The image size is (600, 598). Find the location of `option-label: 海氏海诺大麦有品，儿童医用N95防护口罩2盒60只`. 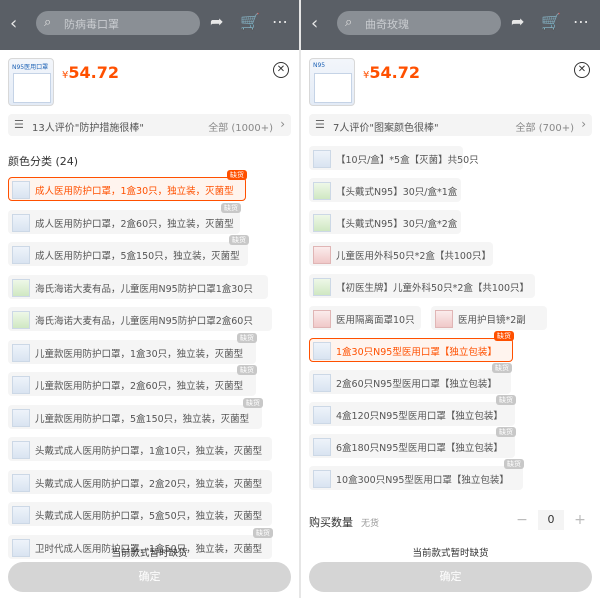

option-label: 海氏海诺大麦有品，儿童医用N95防护口罩2盒60只 is located at coordinates (144, 321).